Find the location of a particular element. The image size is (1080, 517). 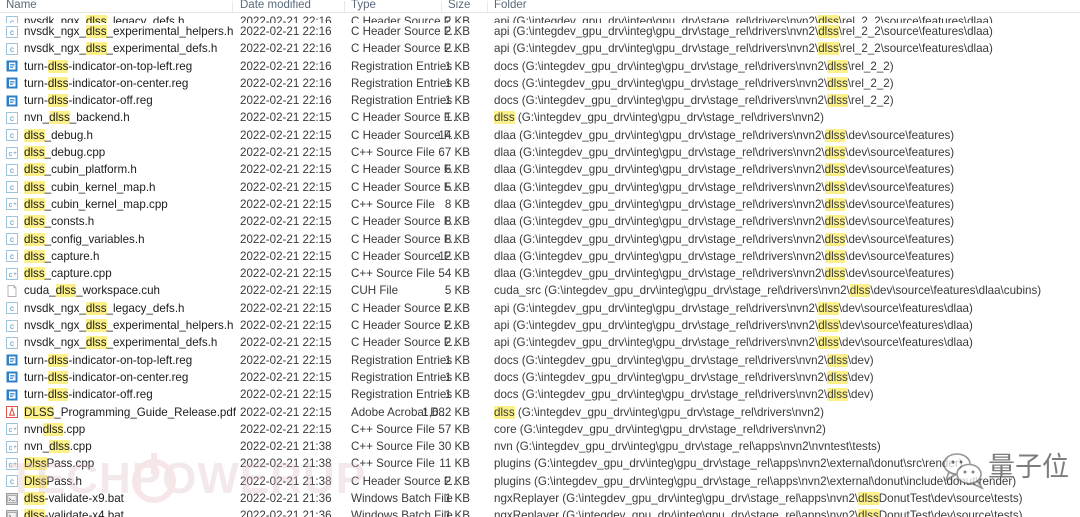

file-name-cell: dlss-validate-x9.bat is located at coordinates (130, 498).